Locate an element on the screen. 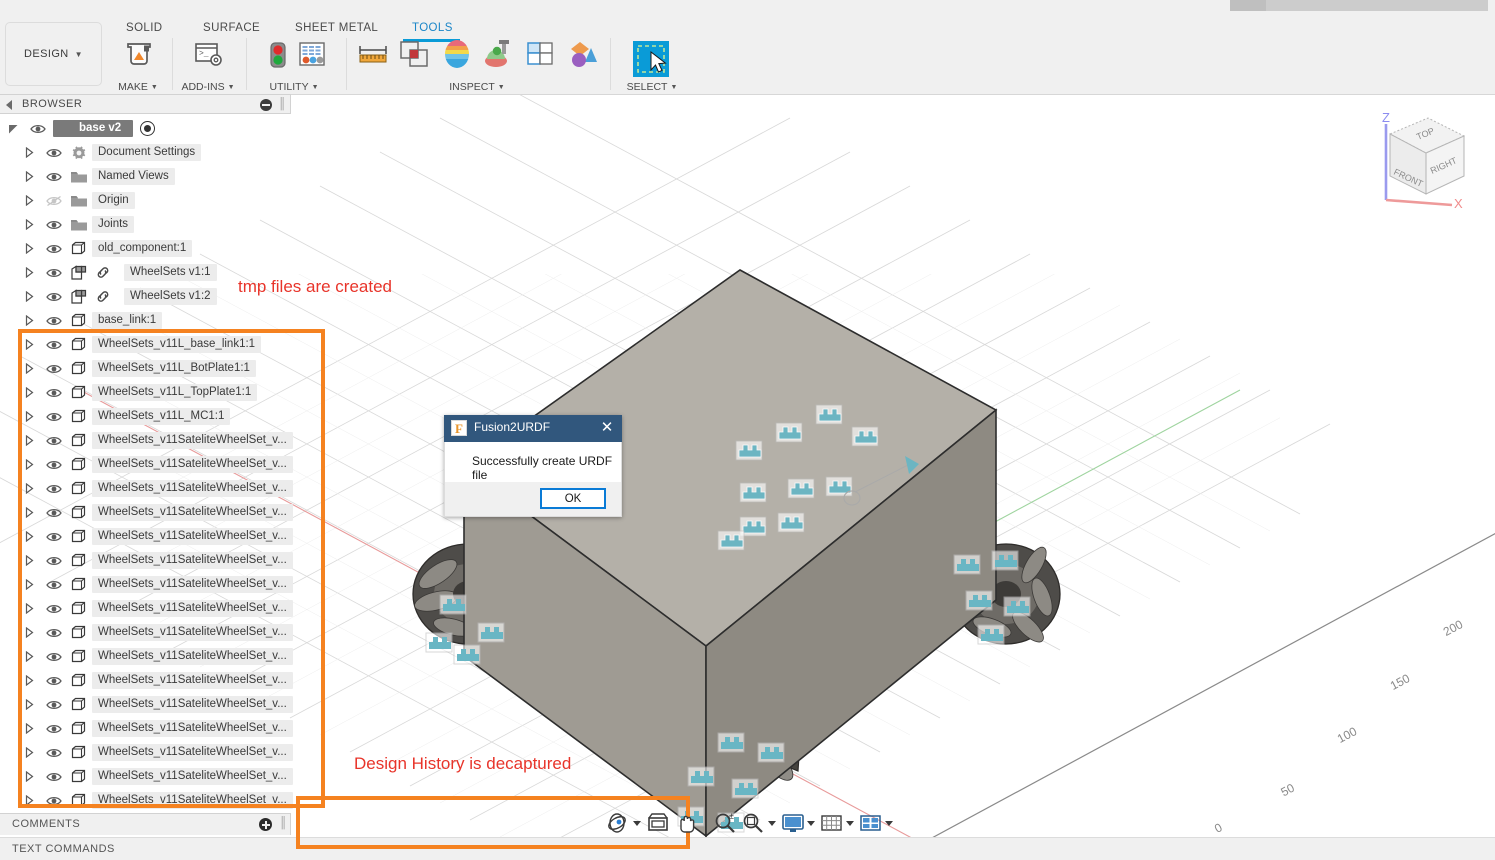  panel-make-label: MAKE ▼ is located at coordinates (138, 87).